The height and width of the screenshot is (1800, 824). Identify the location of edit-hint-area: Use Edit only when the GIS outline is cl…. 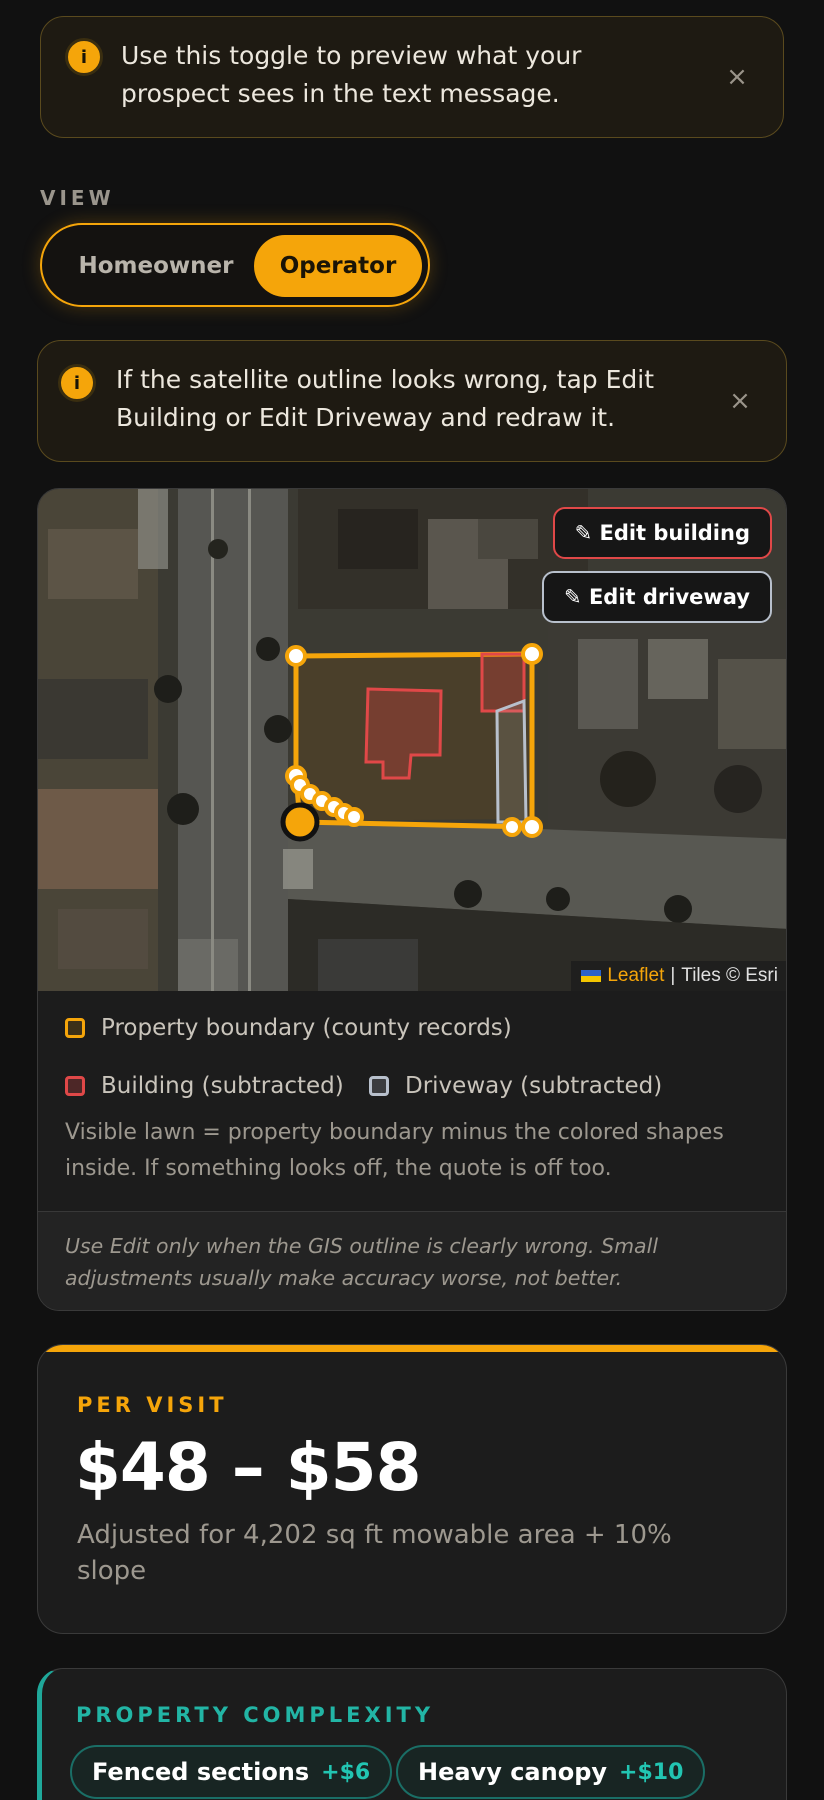
(412, 1260).